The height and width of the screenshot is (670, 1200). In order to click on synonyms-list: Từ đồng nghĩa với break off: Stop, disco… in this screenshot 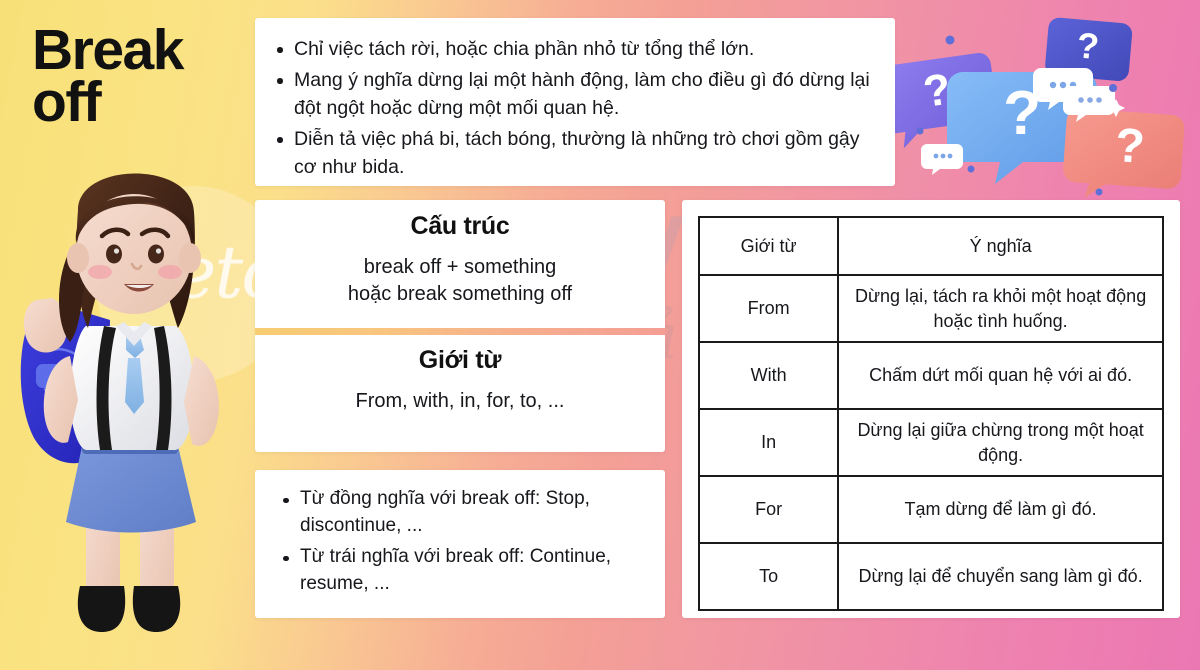, I will do `click(464, 544)`.